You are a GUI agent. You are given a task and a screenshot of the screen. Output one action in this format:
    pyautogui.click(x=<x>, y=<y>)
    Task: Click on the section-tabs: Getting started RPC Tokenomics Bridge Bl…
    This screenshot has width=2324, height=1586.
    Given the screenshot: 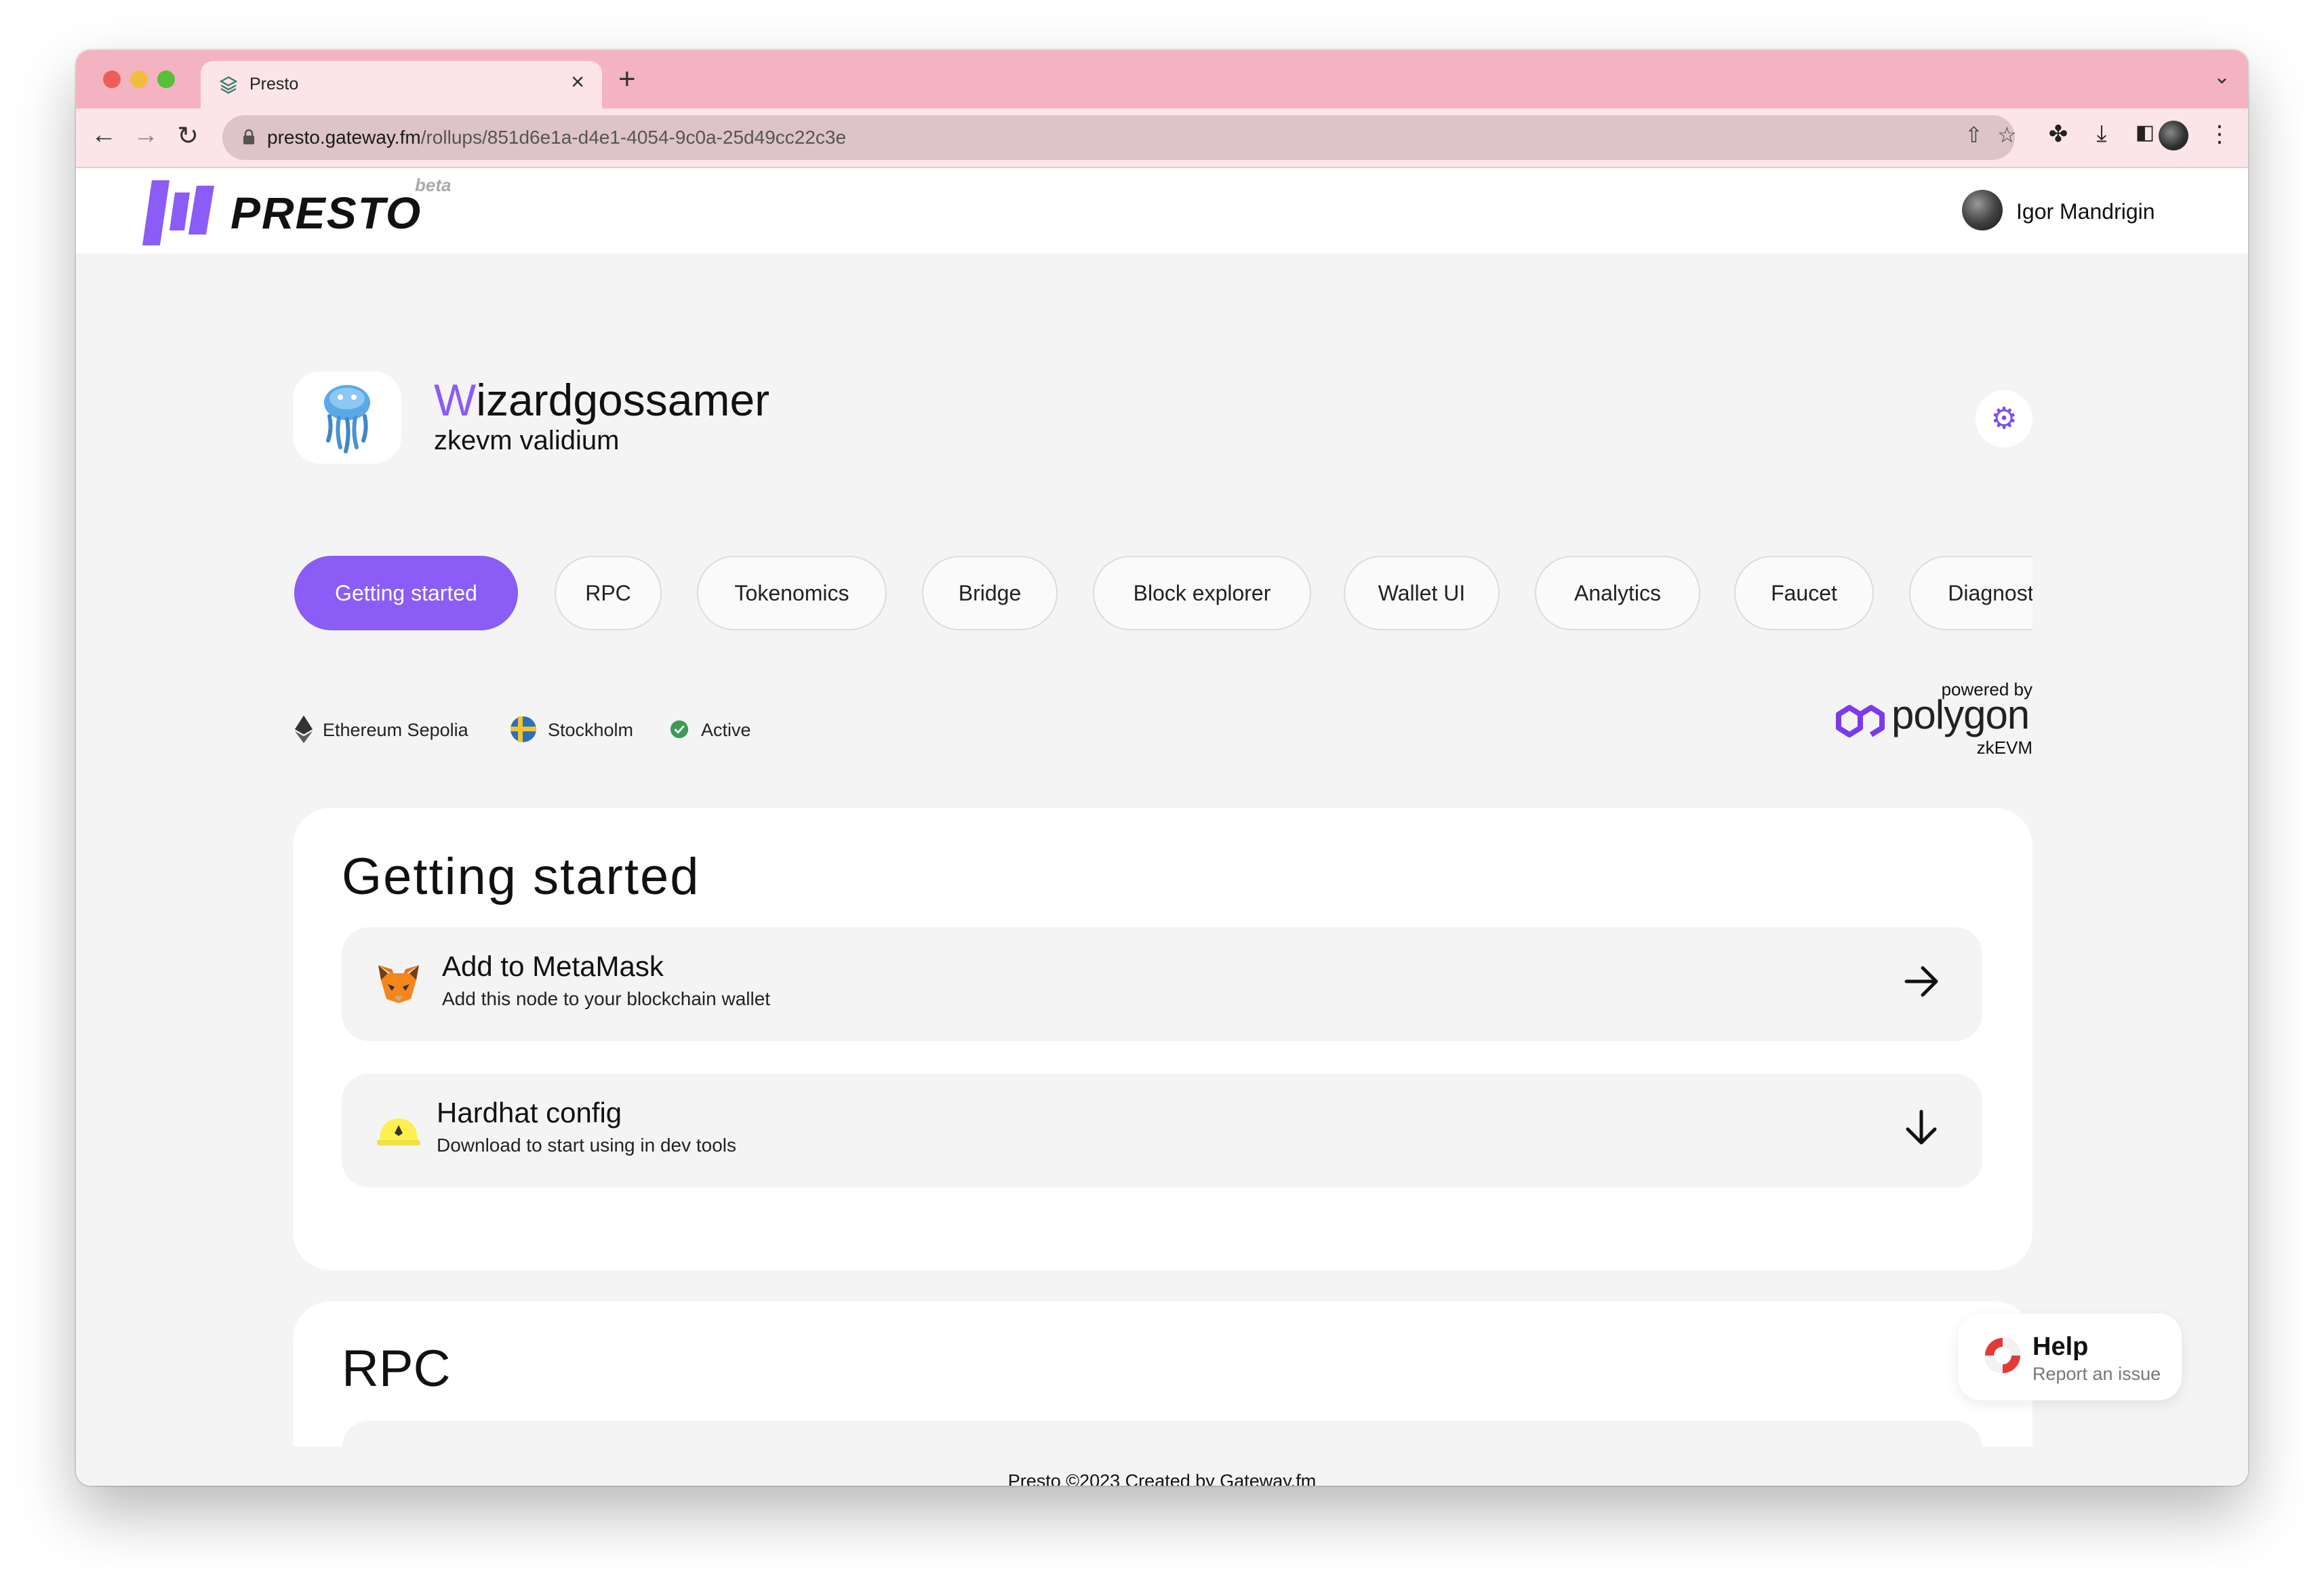 What is the action you would take?
    pyautogui.click(x=1163, y=595)
    